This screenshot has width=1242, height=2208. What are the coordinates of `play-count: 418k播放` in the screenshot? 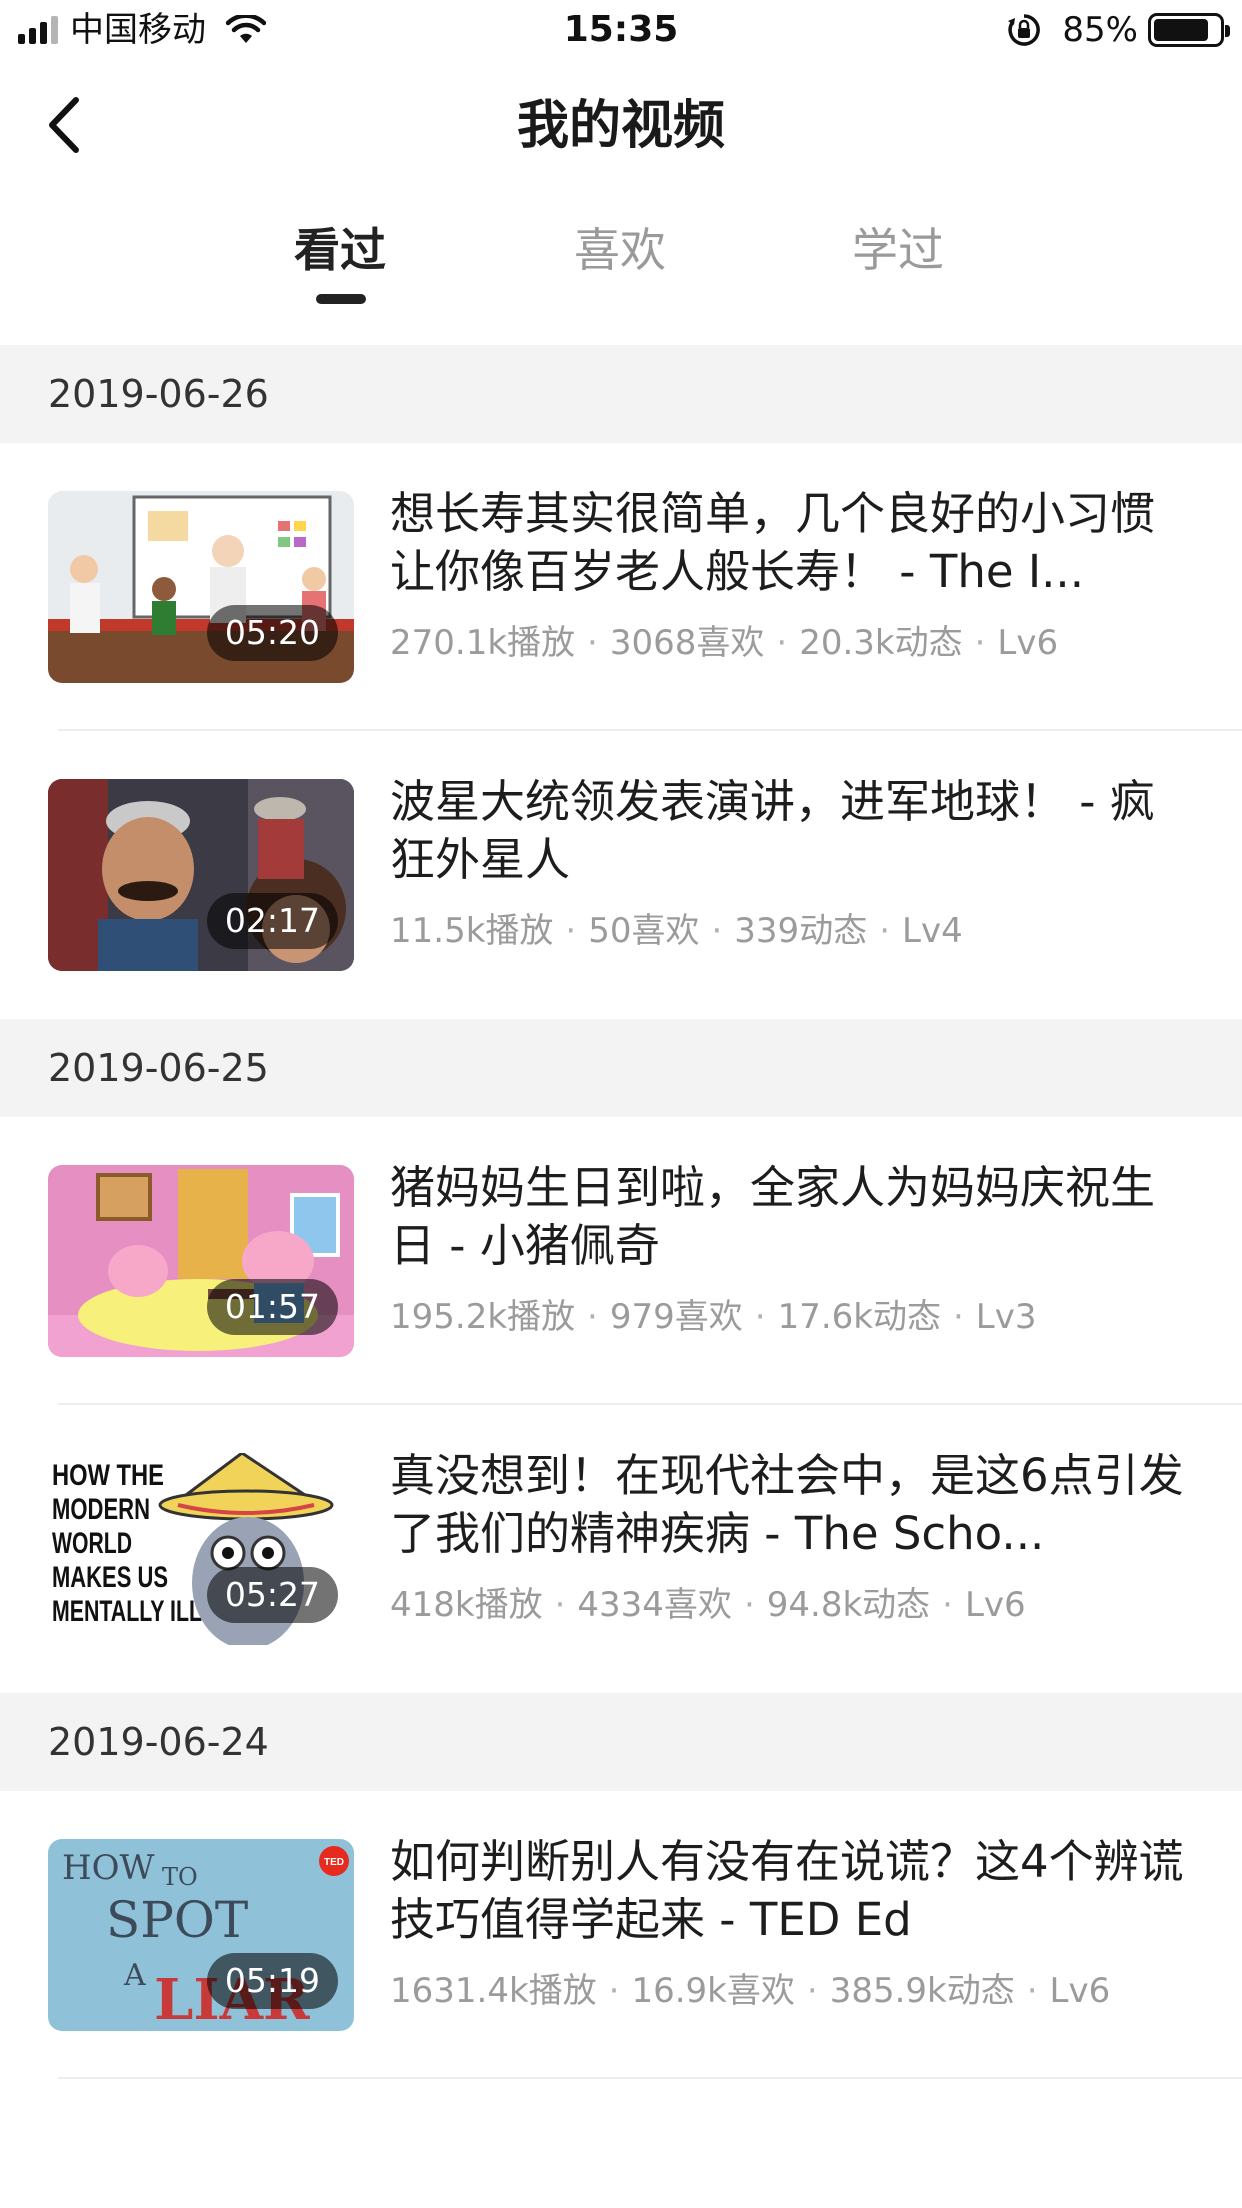 It's located at (466, 1605).